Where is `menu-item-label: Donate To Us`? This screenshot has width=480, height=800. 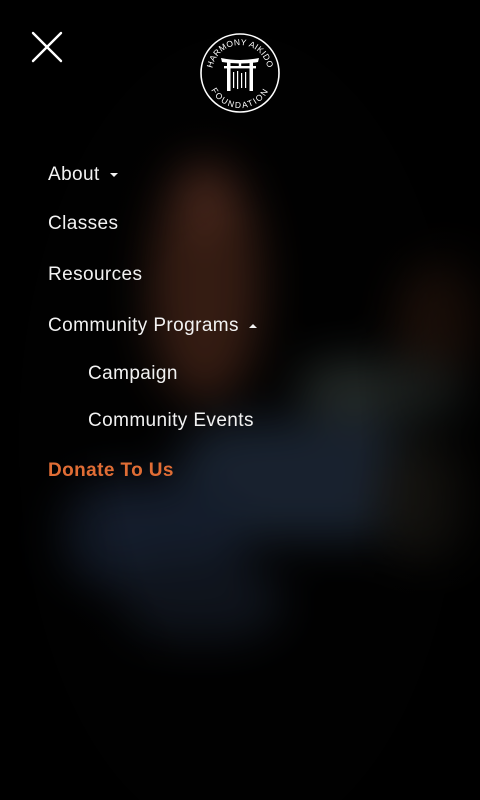 menu-item-label: Donate To Us is located at coordinates (111, 470).